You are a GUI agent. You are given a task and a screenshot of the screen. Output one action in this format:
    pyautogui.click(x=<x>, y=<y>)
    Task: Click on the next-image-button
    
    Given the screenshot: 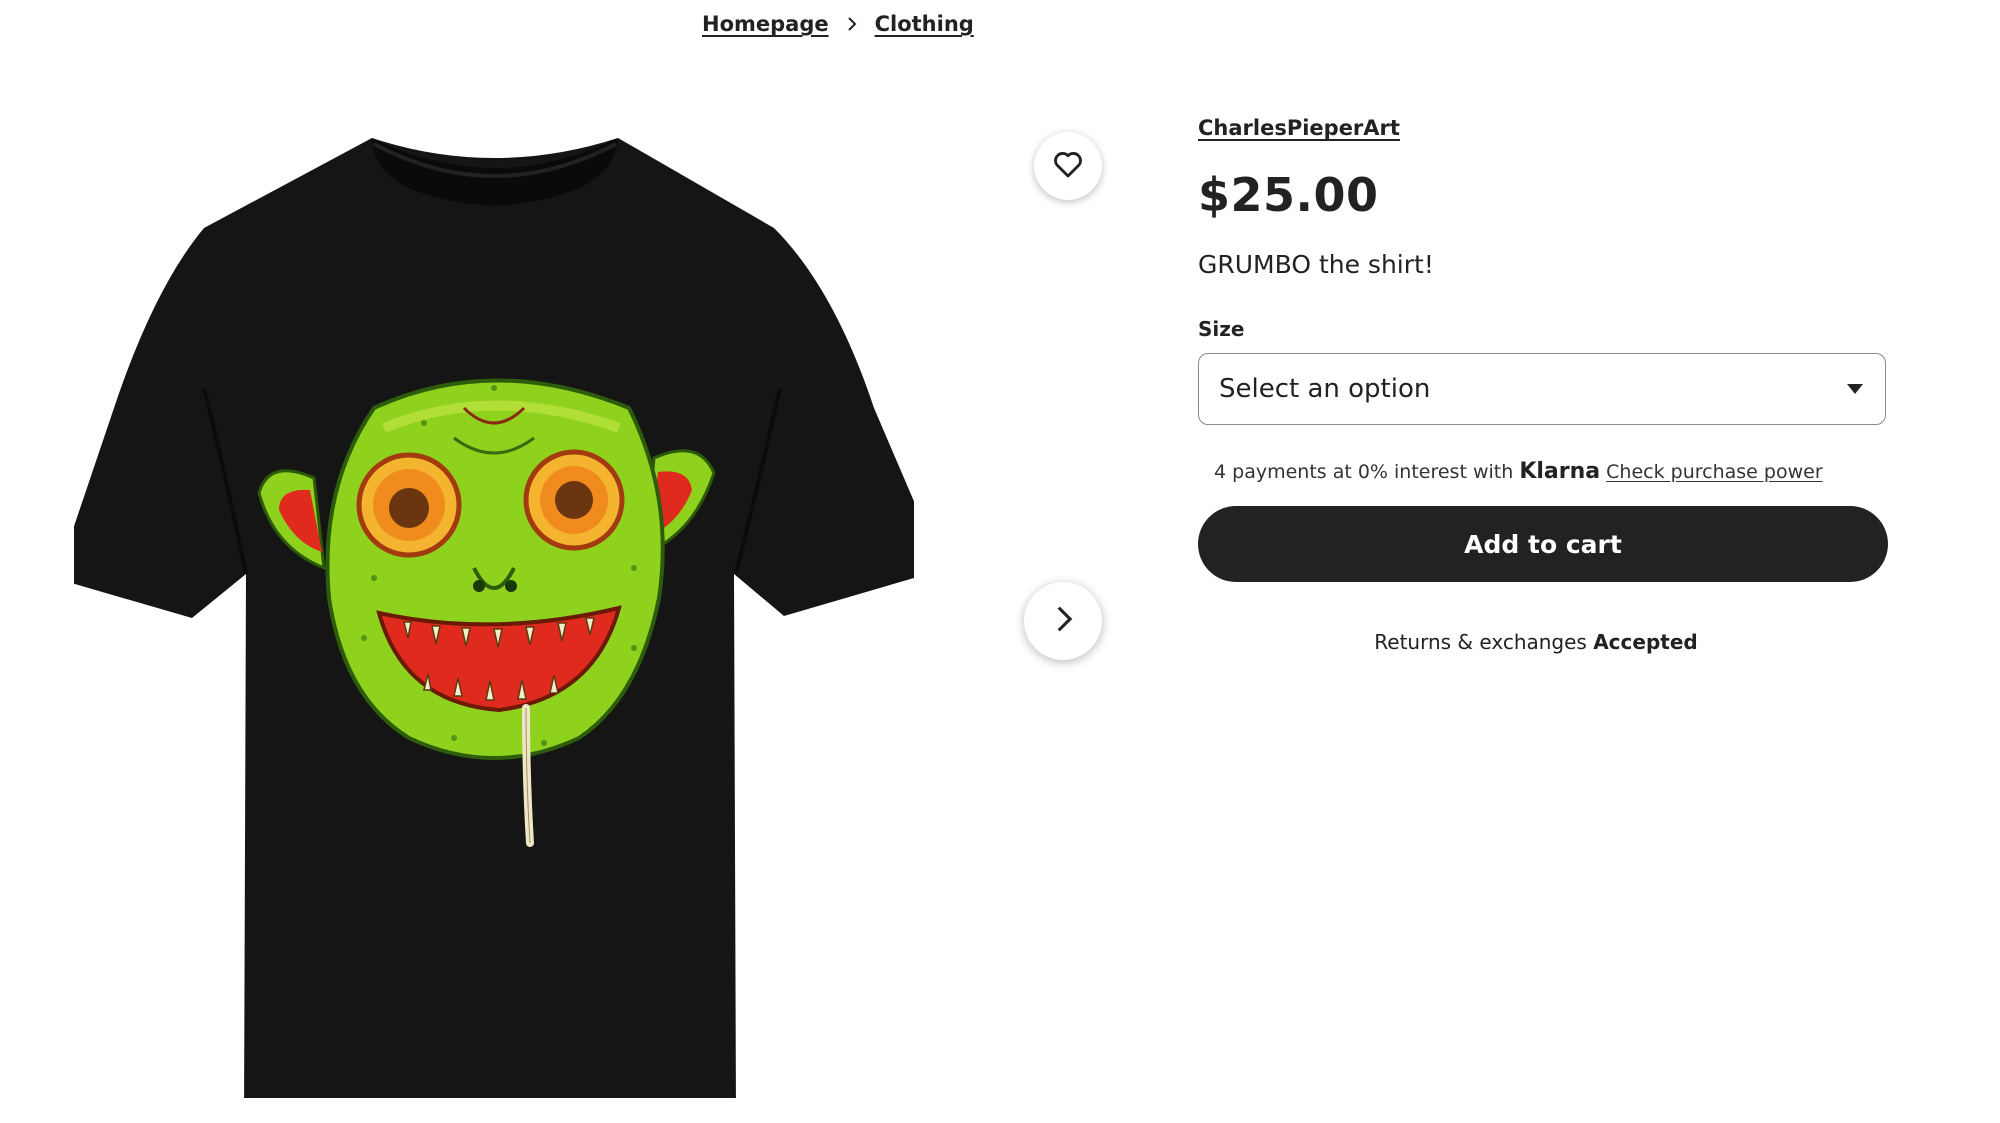 What is the action you would take?
    pyautogui.click(x=1063, y=621)
    